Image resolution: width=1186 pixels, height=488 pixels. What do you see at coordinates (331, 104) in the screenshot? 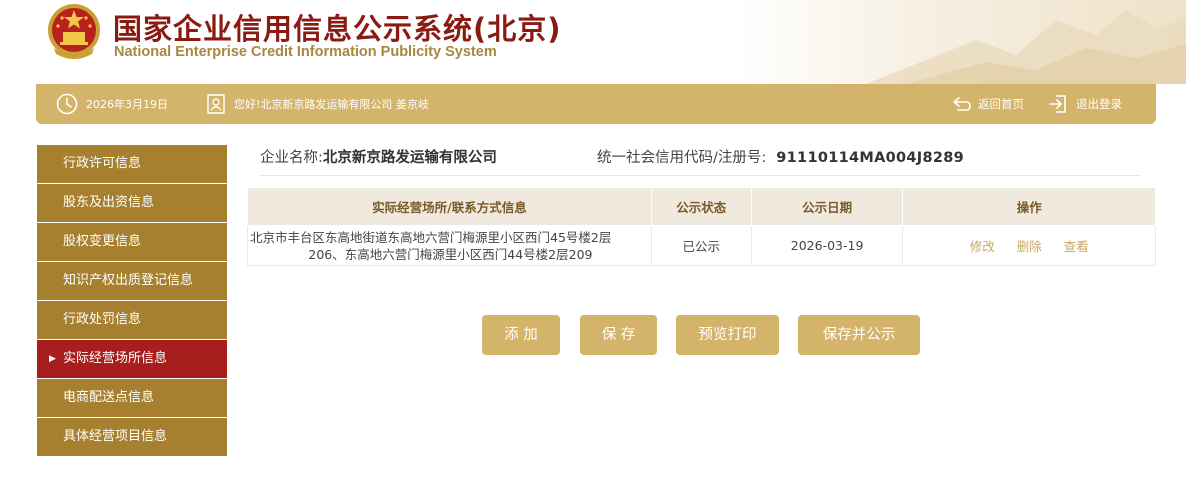
I see `greeting-text: 您好!北京新京路发运输有限公司 姜京岐` at bounding box center [331, 104].